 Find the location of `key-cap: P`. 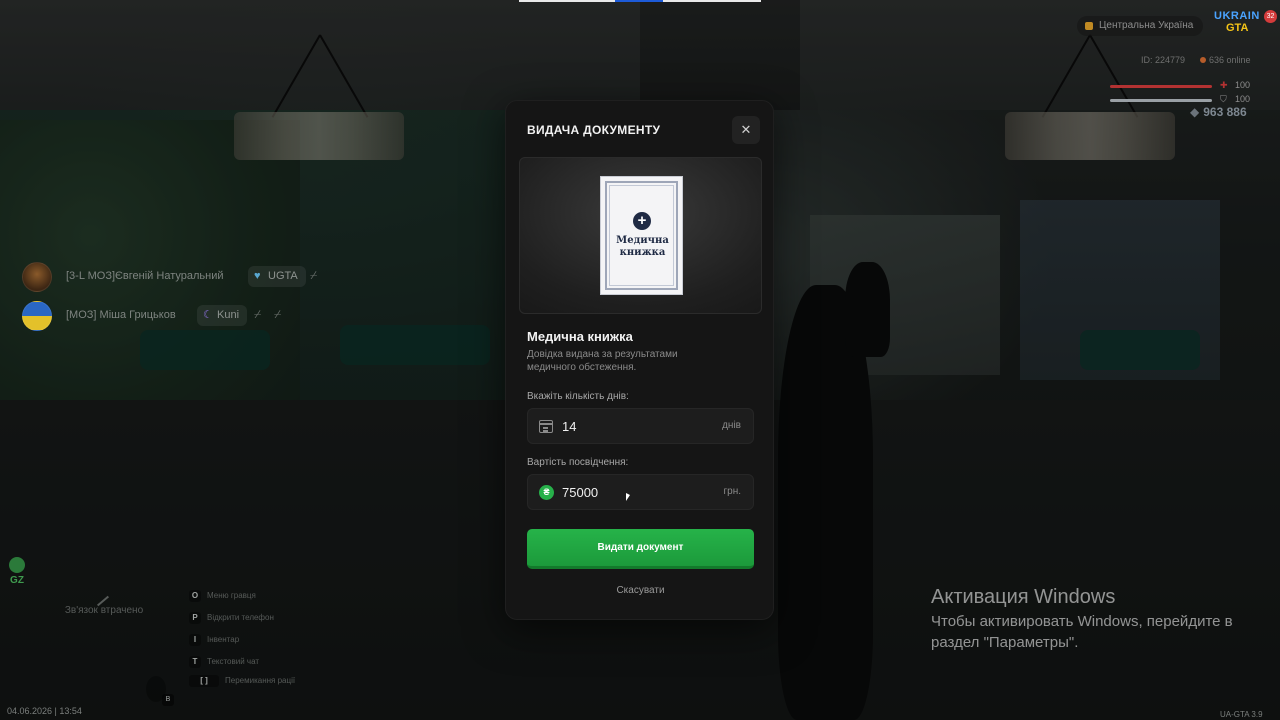

key-cap: P is located at coordinates (195, 618).